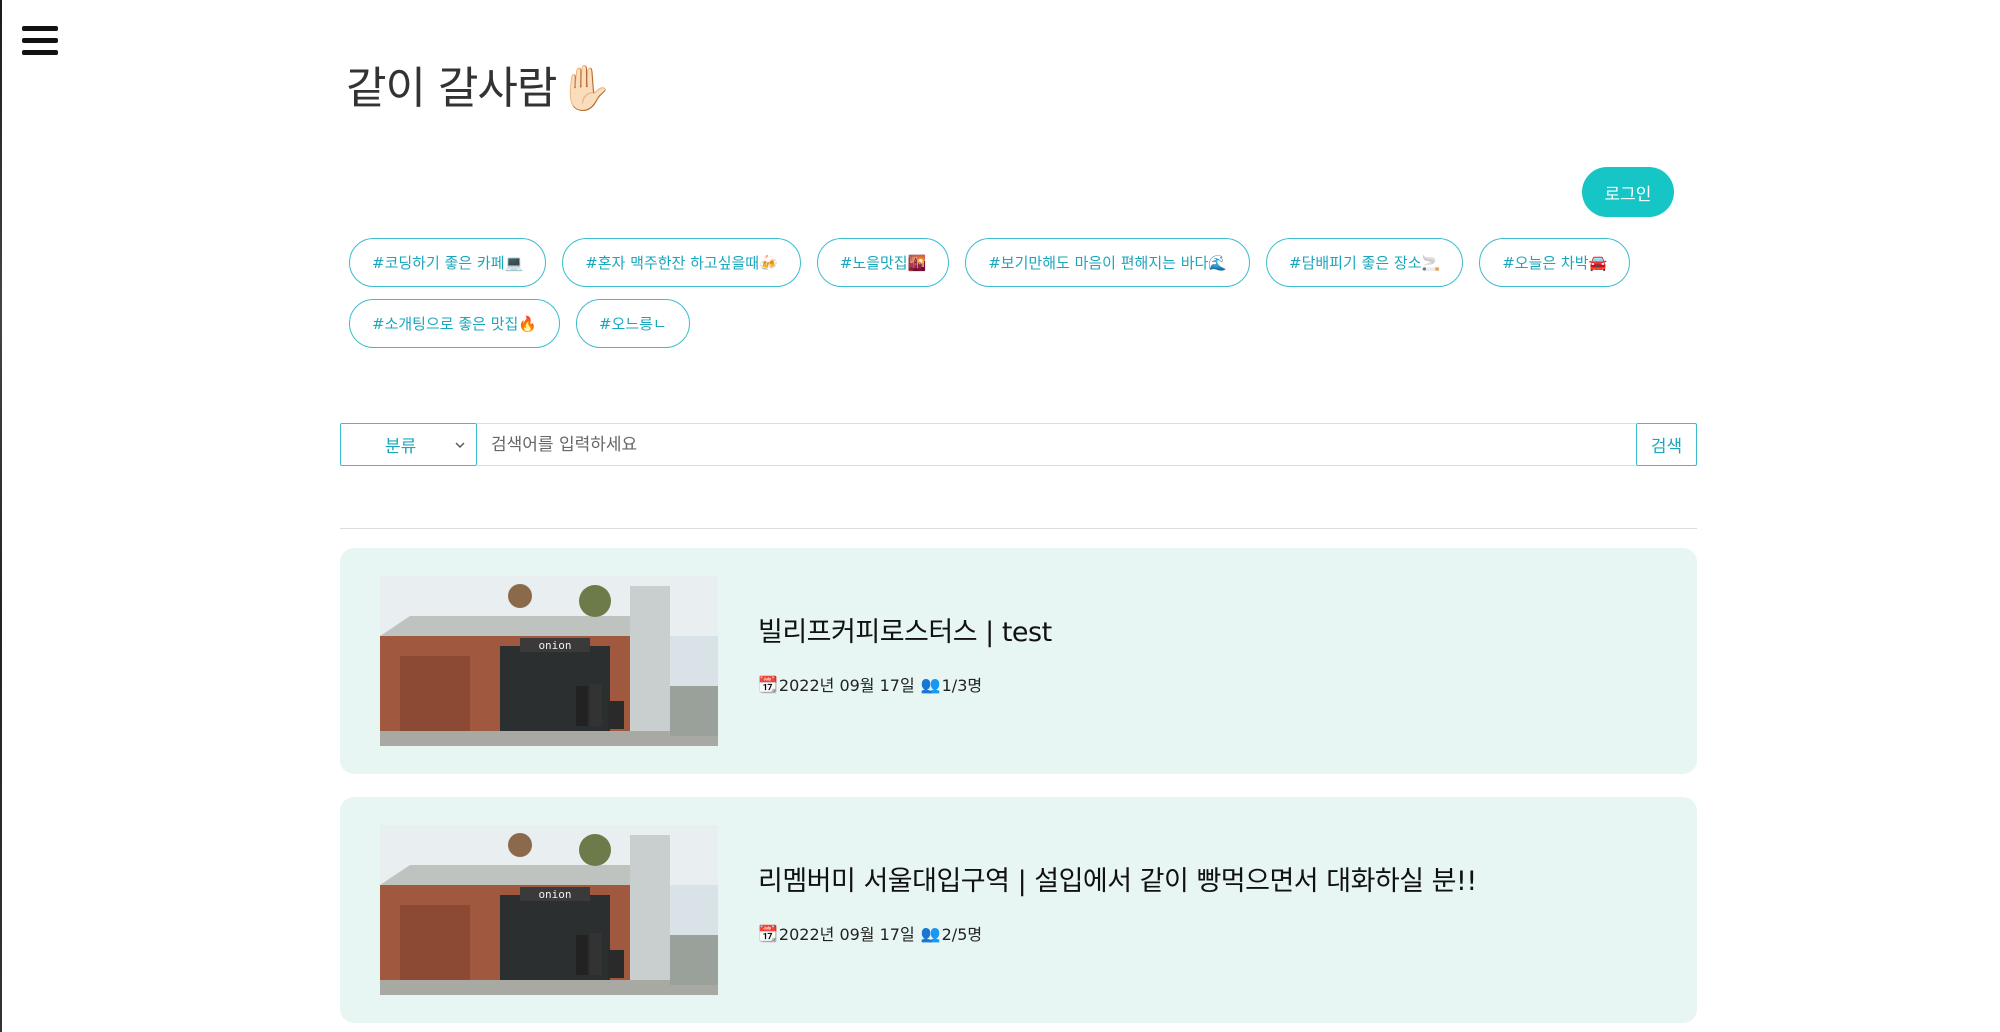  Describe the element at coordinates (1117, 881) in the screenshot. I see `post-title: 리멤버미 서울대입구역 | 설입에서 같이 빵먹으면서 대화하실 분!!` at that location.